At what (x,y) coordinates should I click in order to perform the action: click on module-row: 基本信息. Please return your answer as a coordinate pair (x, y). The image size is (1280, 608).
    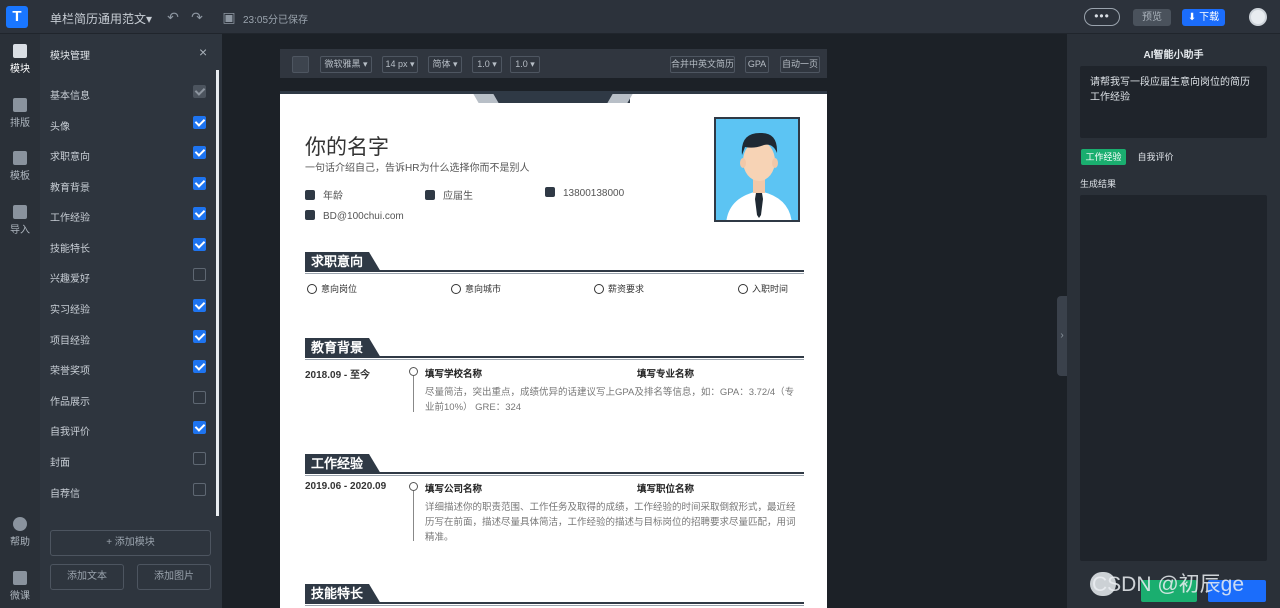
    Looking at the image, I should click on (128, 94).